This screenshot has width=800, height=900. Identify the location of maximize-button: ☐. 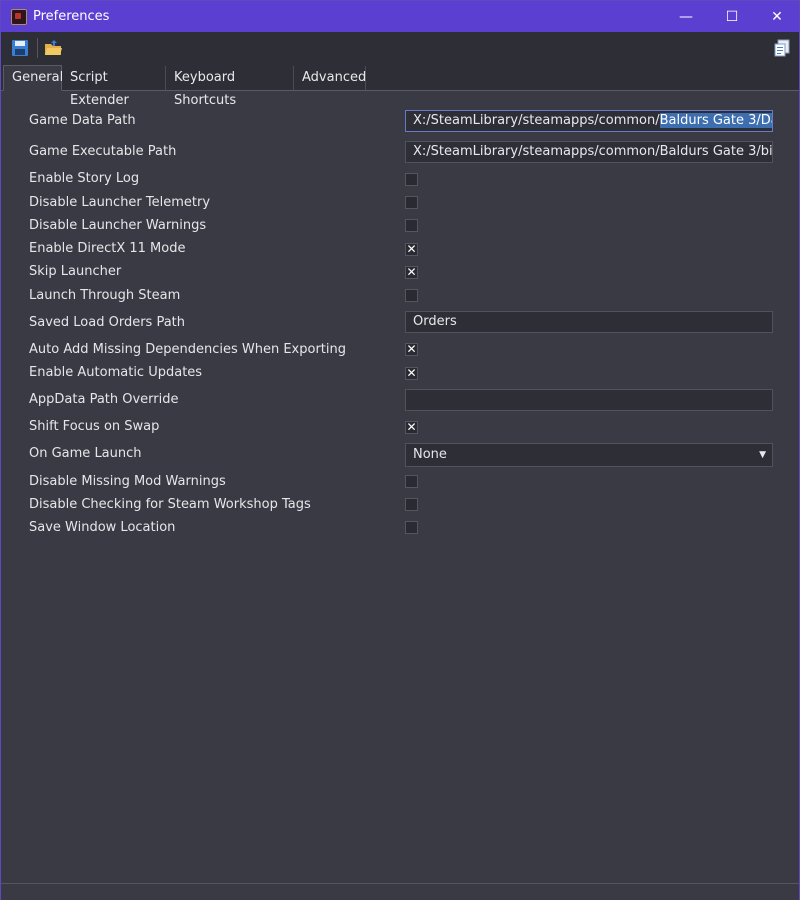
(732, 16).